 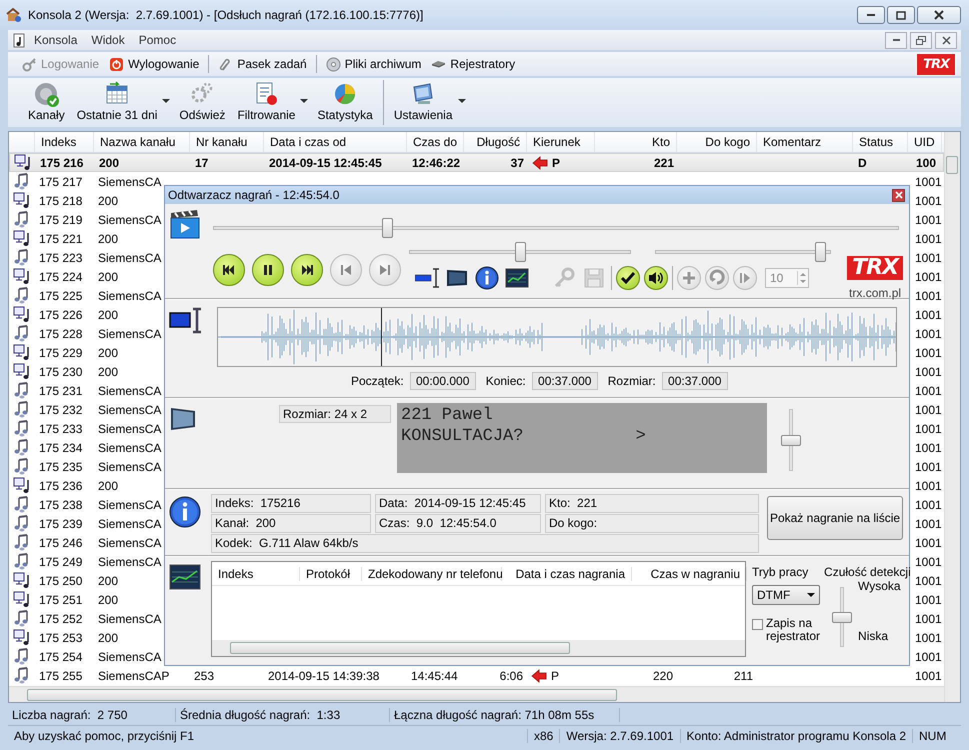 What do you see at coordinates (874, 636) in the screenshot?
I see `field-label: Niska` at bounding box center [874, 636].